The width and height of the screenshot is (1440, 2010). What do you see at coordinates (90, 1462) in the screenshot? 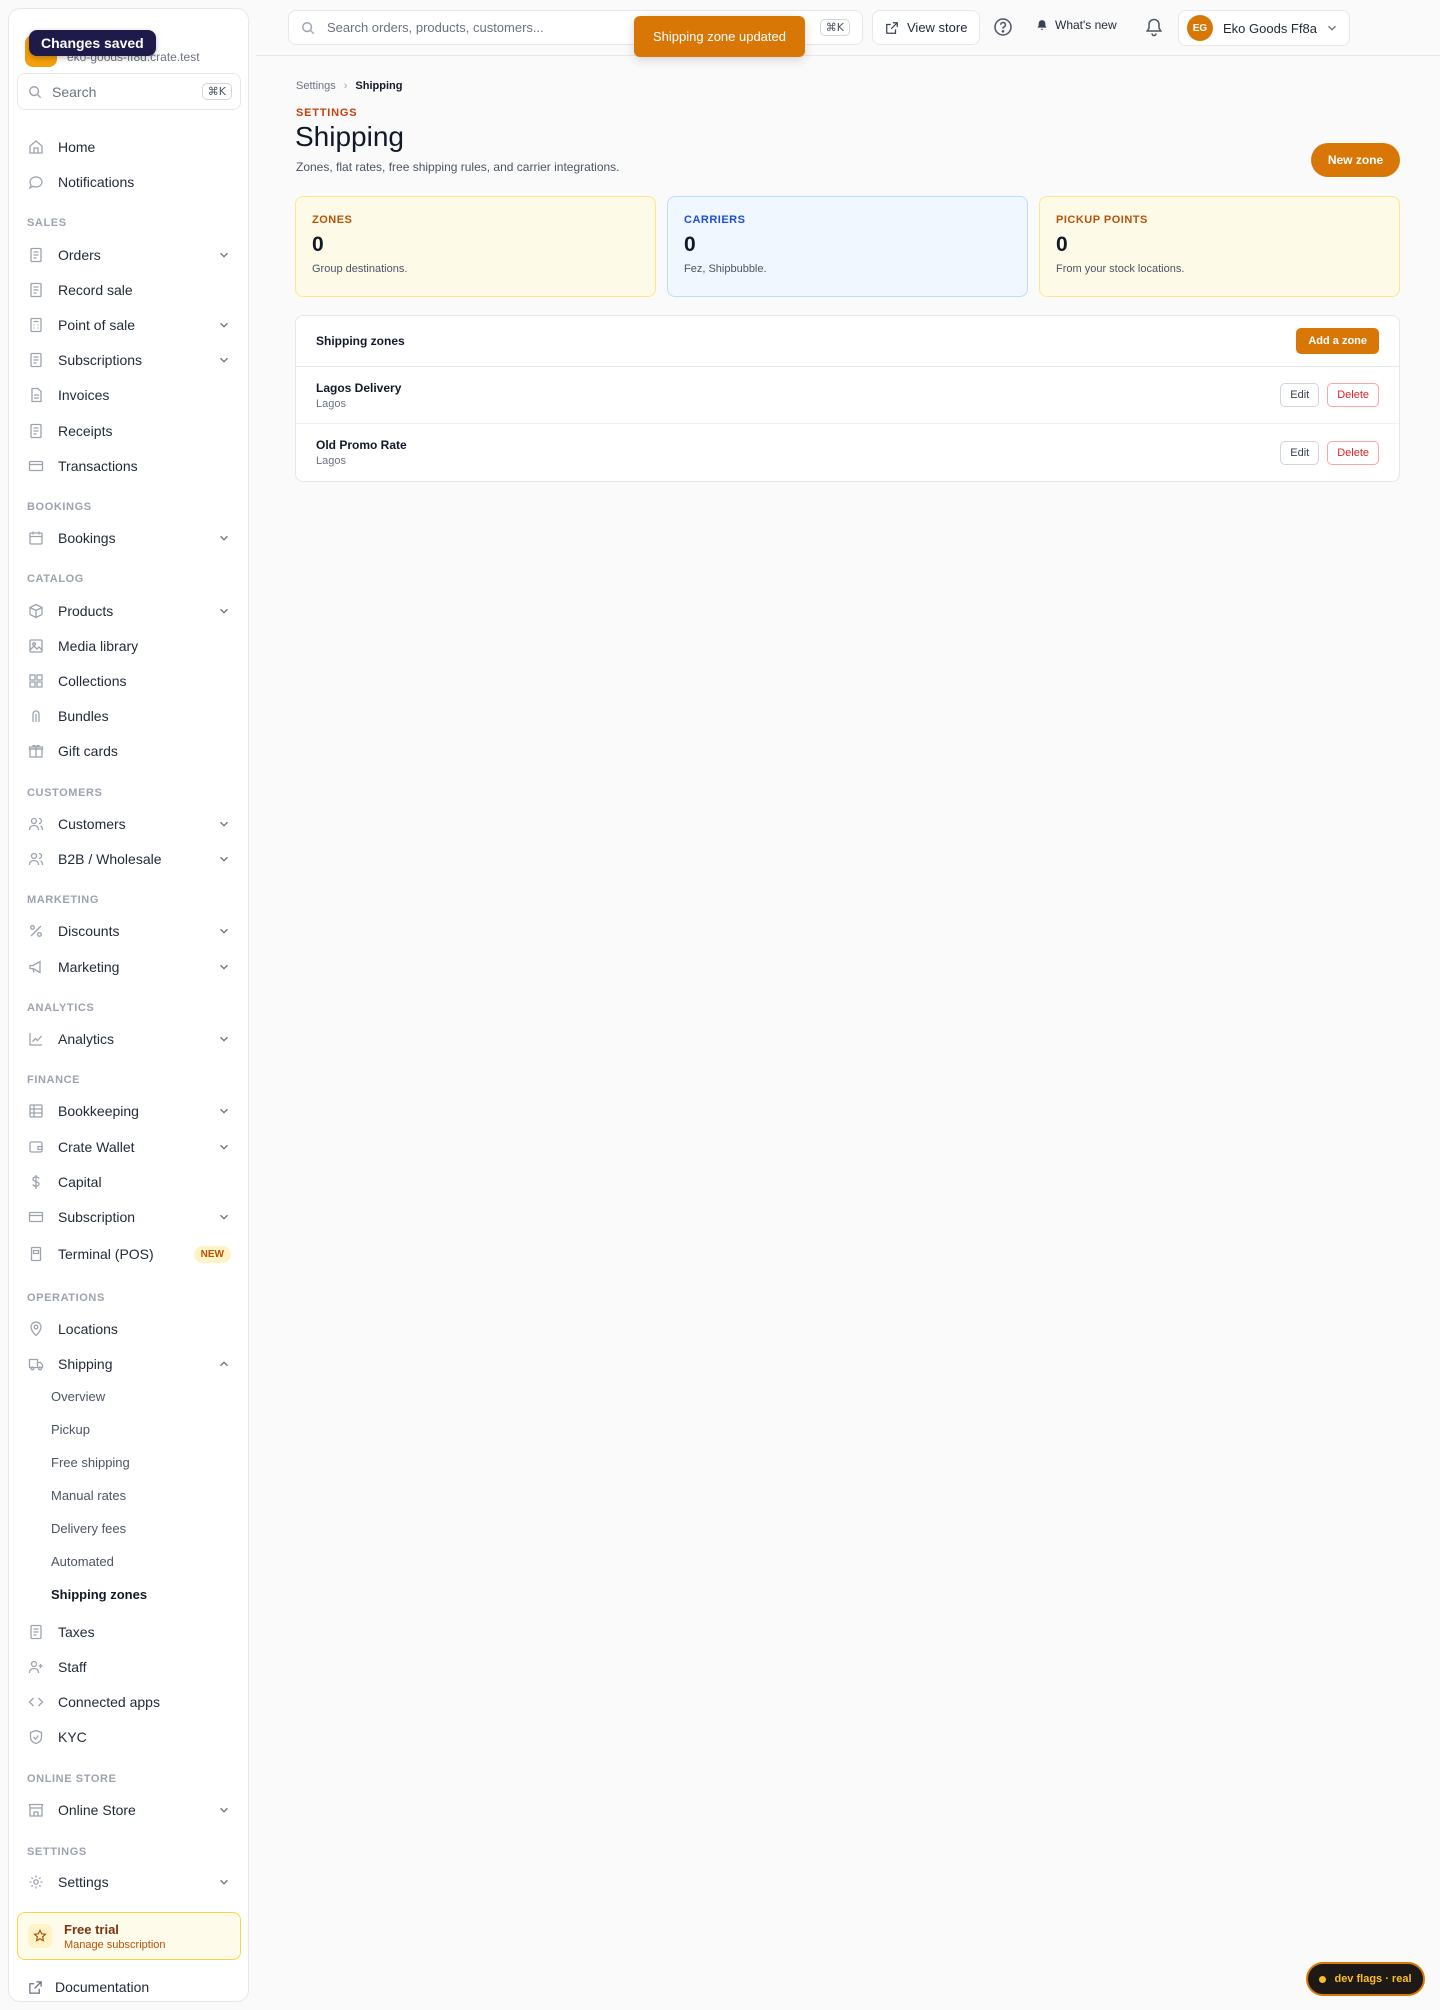
I see `sidebar-subitem-free-shipping: Free shipping` at bounding box center [90, 1462].